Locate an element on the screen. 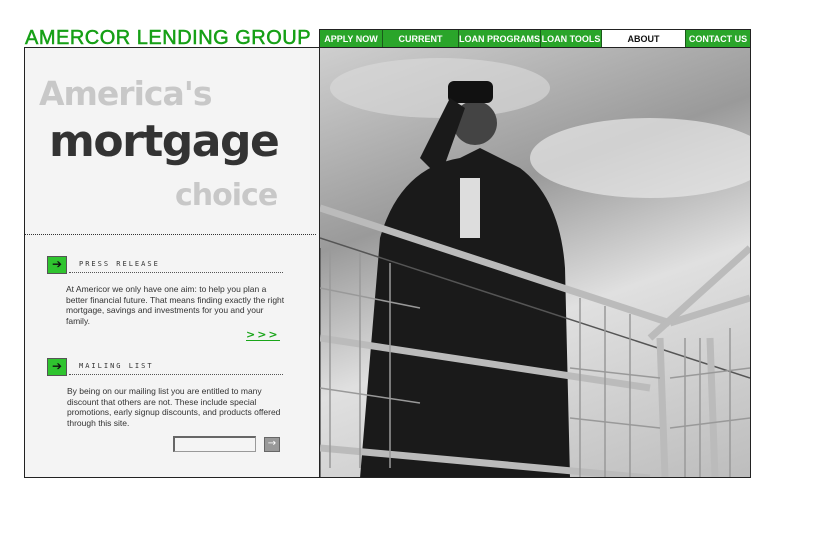 The height and width of the screenshot is (559, 819). nav-current-rates: CURRENT RATES is located at coordinates (421, 46).